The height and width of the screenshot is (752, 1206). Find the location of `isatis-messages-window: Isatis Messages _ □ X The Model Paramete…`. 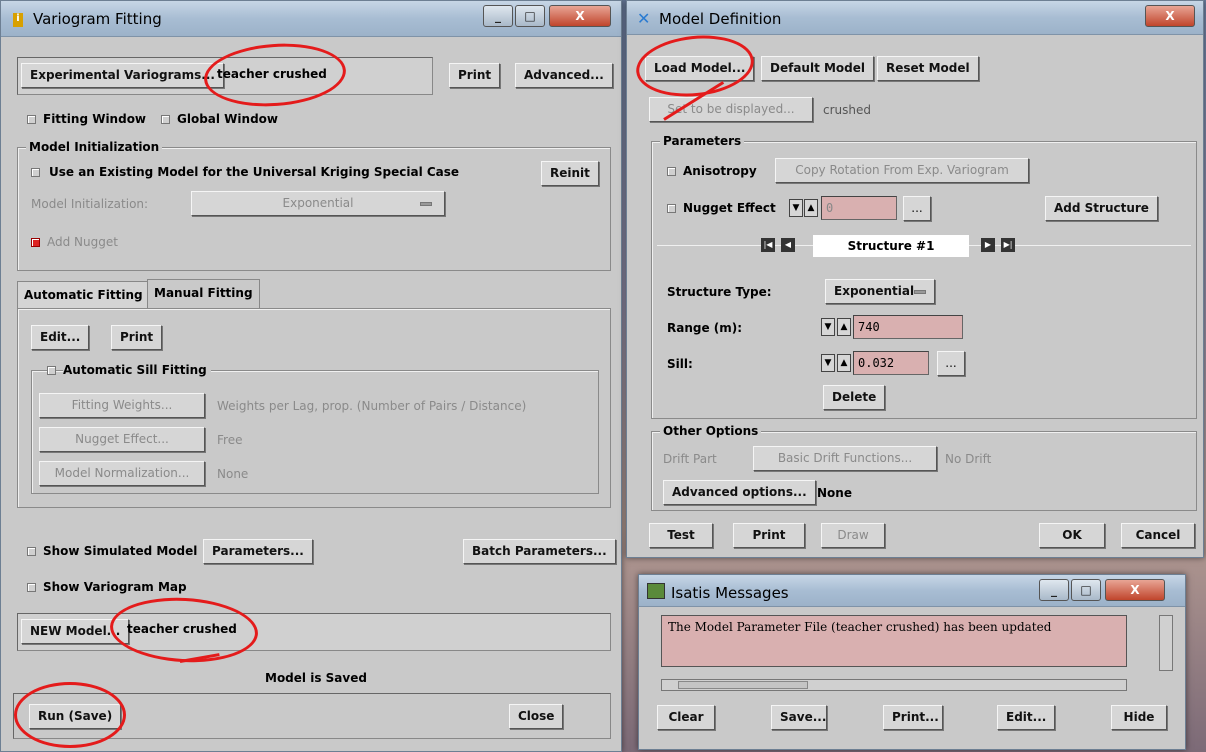

isatis-messages-window: Isatis Messages _ □ X The Model Paramete… is located at coordinates (912, 662).